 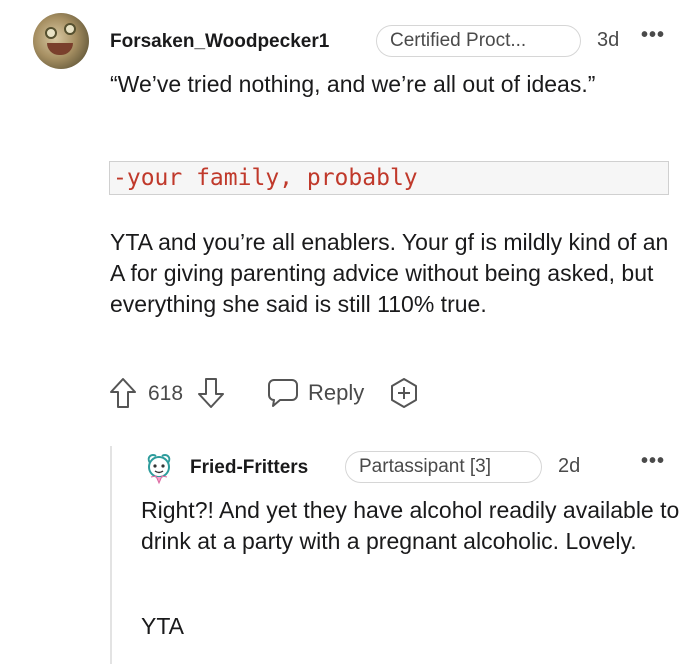 I want to click on comment-actions: 618 Reply, so click(x=273, y=393).